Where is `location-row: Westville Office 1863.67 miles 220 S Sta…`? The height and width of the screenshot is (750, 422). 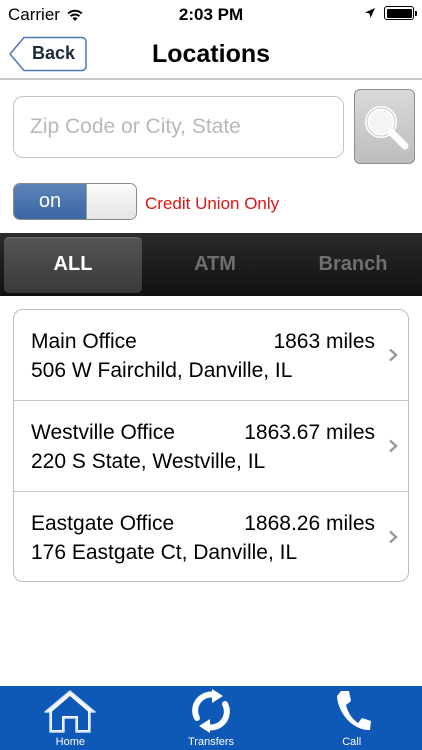 location-row: Westville Office 1863.67 miles 220 S Sta… is located at coordinates (211, 446).